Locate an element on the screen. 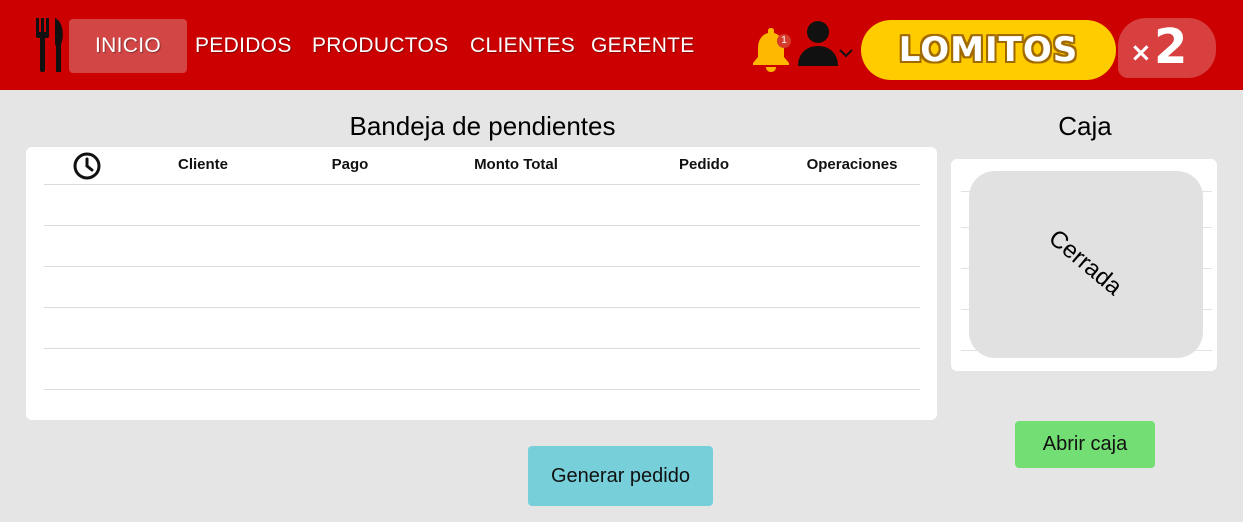  user-menu-icon is located at coordinates (828, 45).